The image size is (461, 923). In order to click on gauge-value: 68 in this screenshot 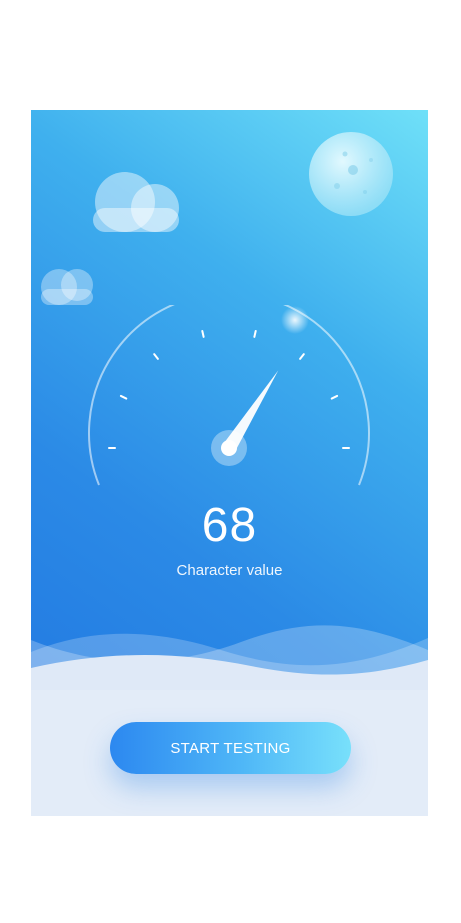, I will do `click(229, 525)`.